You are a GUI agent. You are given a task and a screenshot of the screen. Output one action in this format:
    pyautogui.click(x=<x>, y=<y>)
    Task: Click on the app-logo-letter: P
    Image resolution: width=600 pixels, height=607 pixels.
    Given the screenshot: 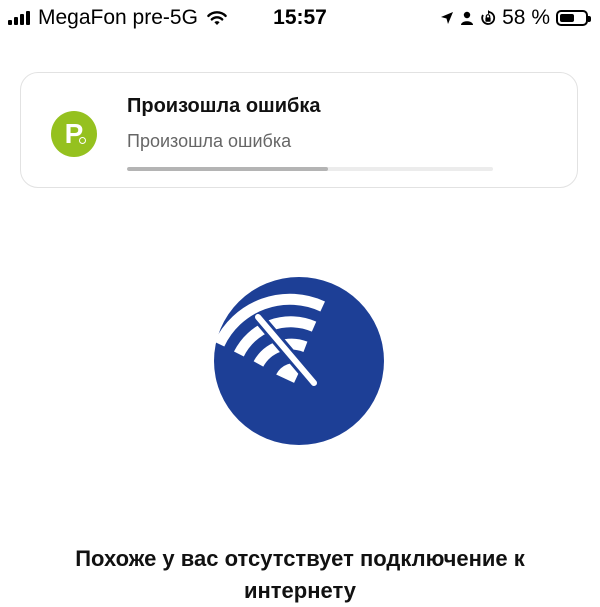 What is the action you would take?
    pyautogui.click(x=74, y=133)
    